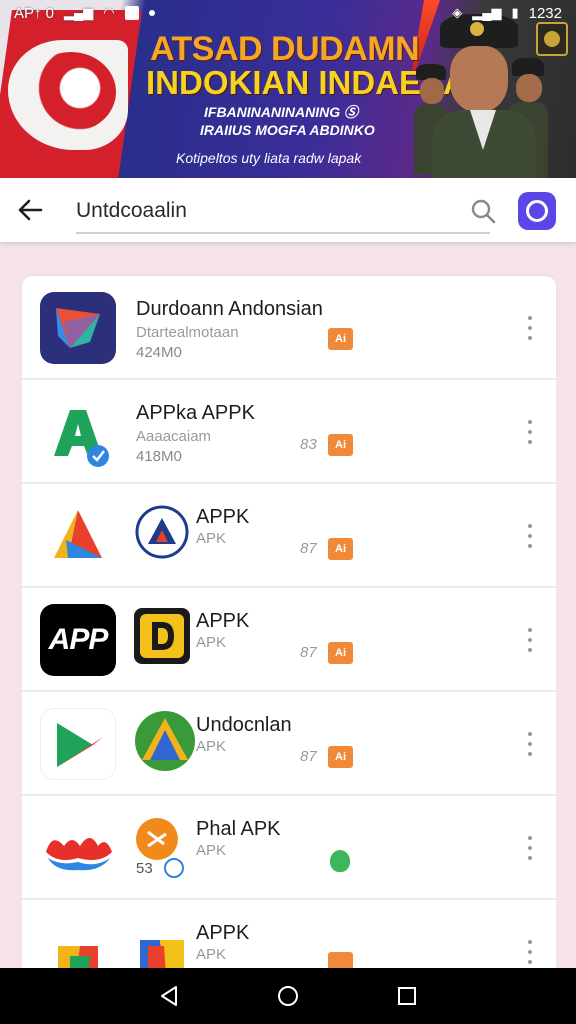 The height and width of the screenshot is (1024, 576). I want to click on rating-number: 83, so click(308, 444).